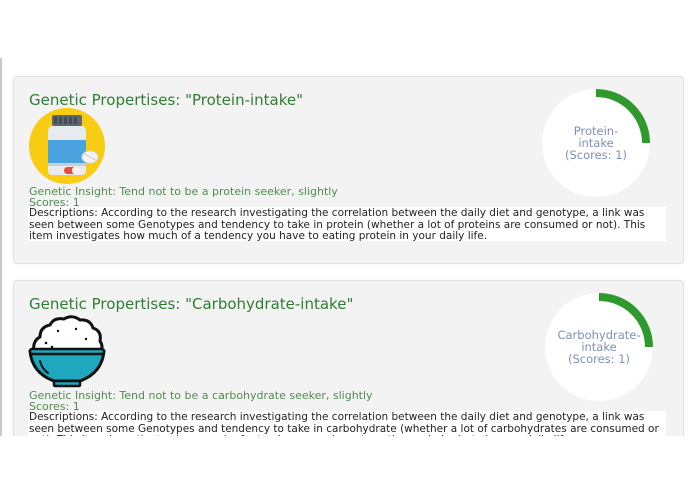  What do you see at coordinates (599, 347) in the screenshot?
I see `carbohydrate-score-gauge: Carbohydrate- intake (Scores: 1)` at bounding box center [599, 347].